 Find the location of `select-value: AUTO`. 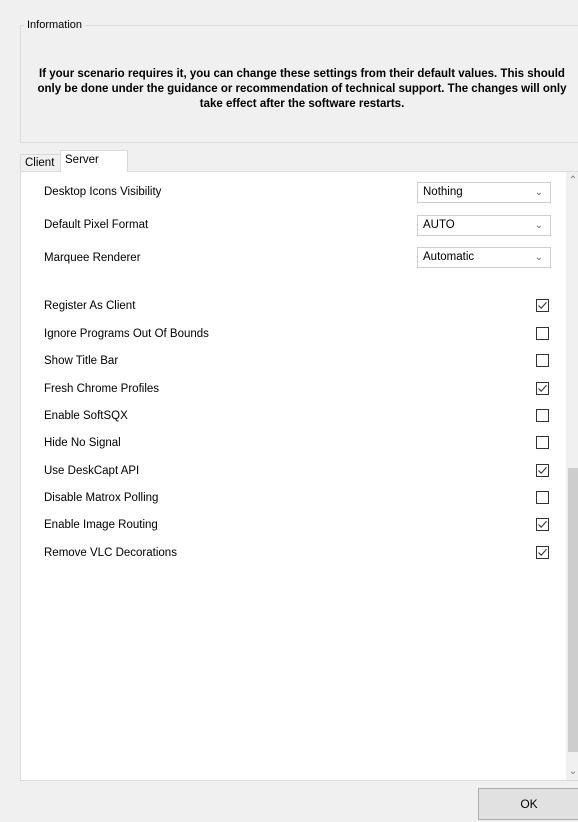

select-value: AUTO is located at coordinates (439, 225).